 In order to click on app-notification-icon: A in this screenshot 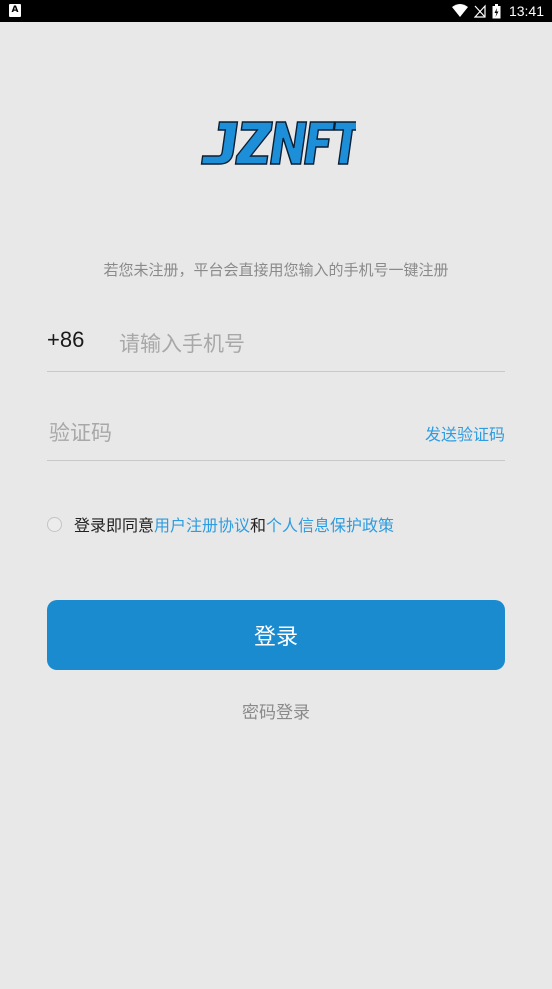, I will do `click(15, 10)`.